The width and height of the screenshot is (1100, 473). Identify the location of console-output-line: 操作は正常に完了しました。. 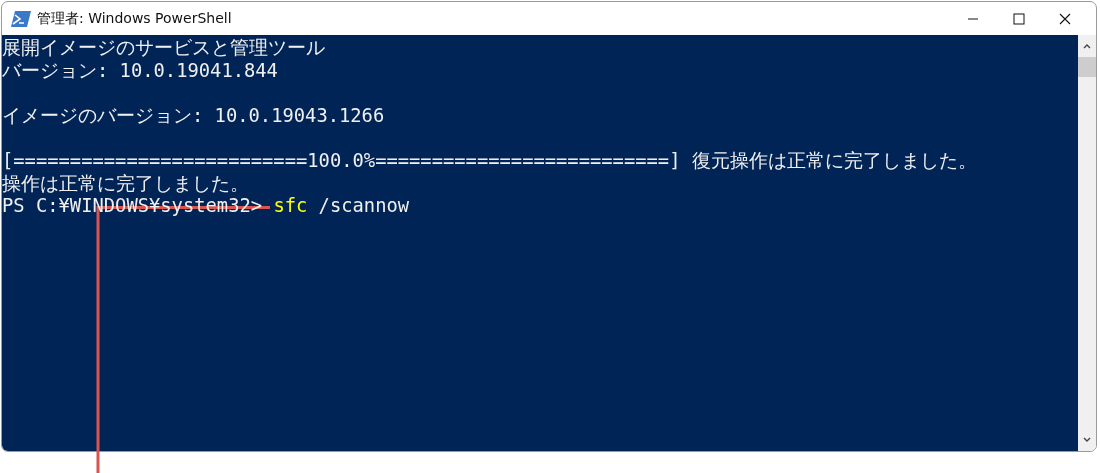
(125, 183).